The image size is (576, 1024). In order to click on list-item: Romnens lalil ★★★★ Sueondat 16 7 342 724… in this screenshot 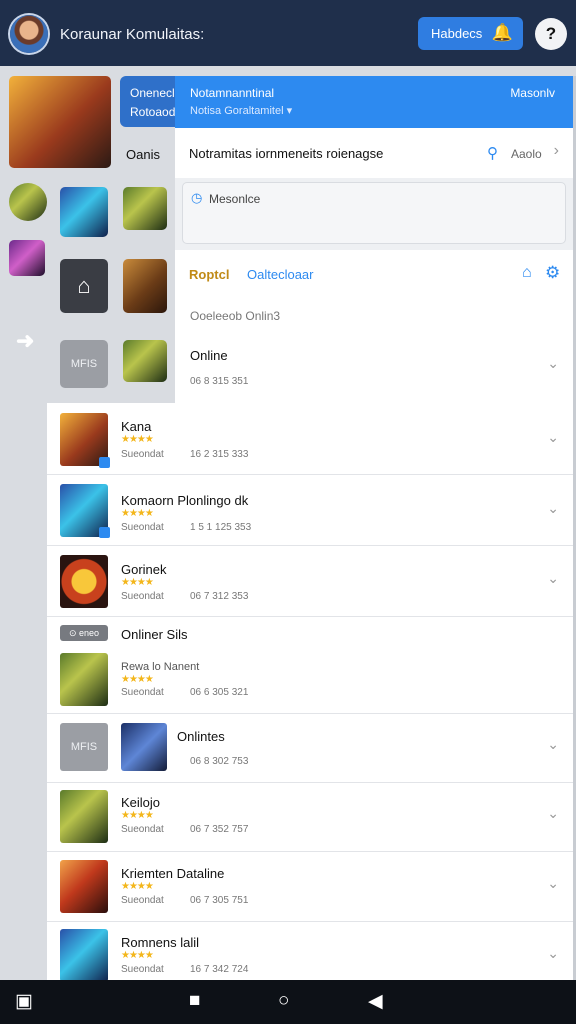, I will do `click(310, 952)`.